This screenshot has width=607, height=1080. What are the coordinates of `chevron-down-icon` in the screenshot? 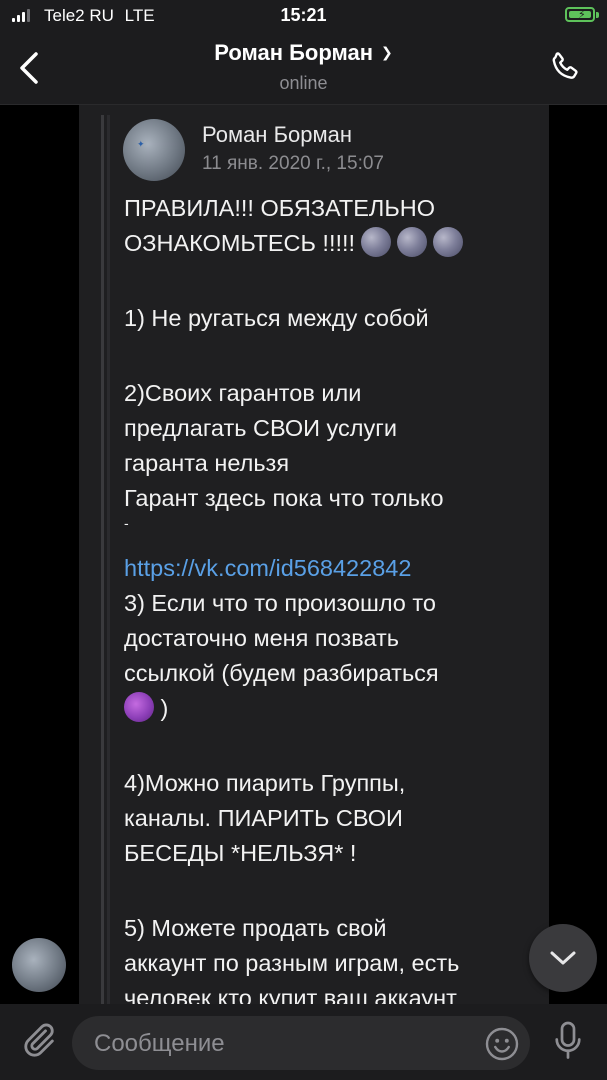 It's located at (563, 958).